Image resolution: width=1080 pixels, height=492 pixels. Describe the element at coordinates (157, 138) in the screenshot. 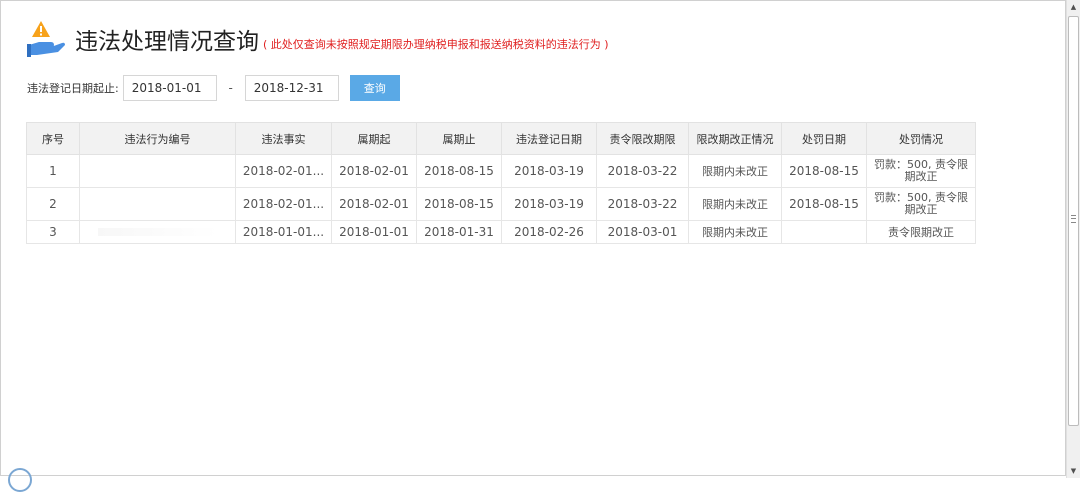

I see `header-code: 违法行为编号` at that location.